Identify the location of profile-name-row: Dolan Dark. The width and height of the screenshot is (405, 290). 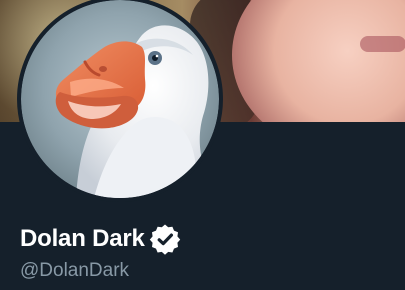
(100, 239).